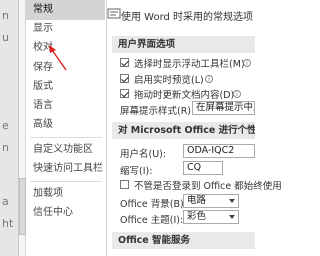 This screenshot has width=320, height=256. Describe the element at coordinates (189, 64) in the screenshot. I see `floating-toolbar-label: 选择时显示浮动工具栏(M)` at that location.